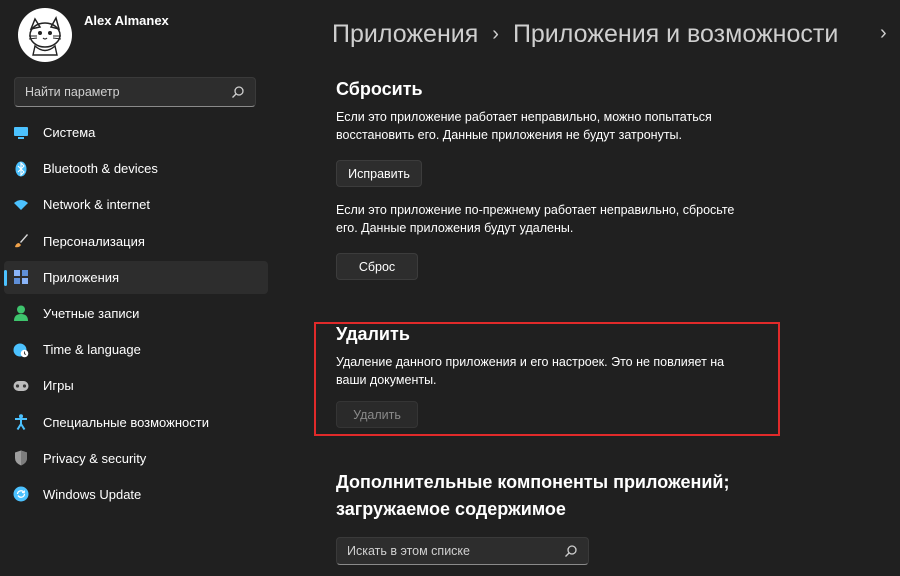 Image resolution: width=900 pixels, height=576 pixels. Describe the element at coordinates (126, 20) in the screenshot. I see `user-name: Alex Almanex` at that location.